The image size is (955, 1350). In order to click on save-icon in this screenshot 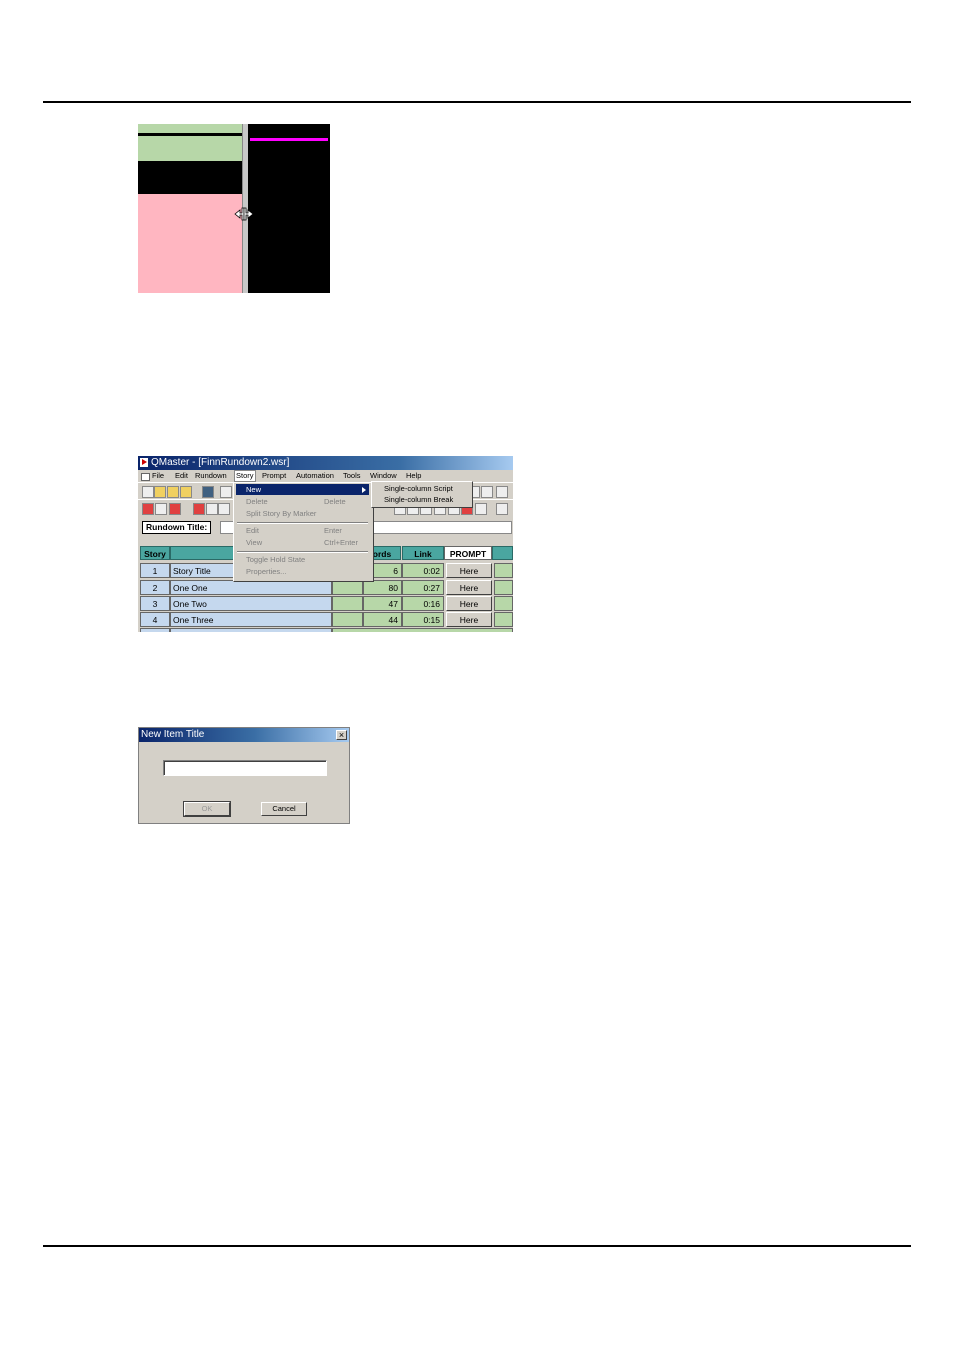, I will do `click(208, 492)`.